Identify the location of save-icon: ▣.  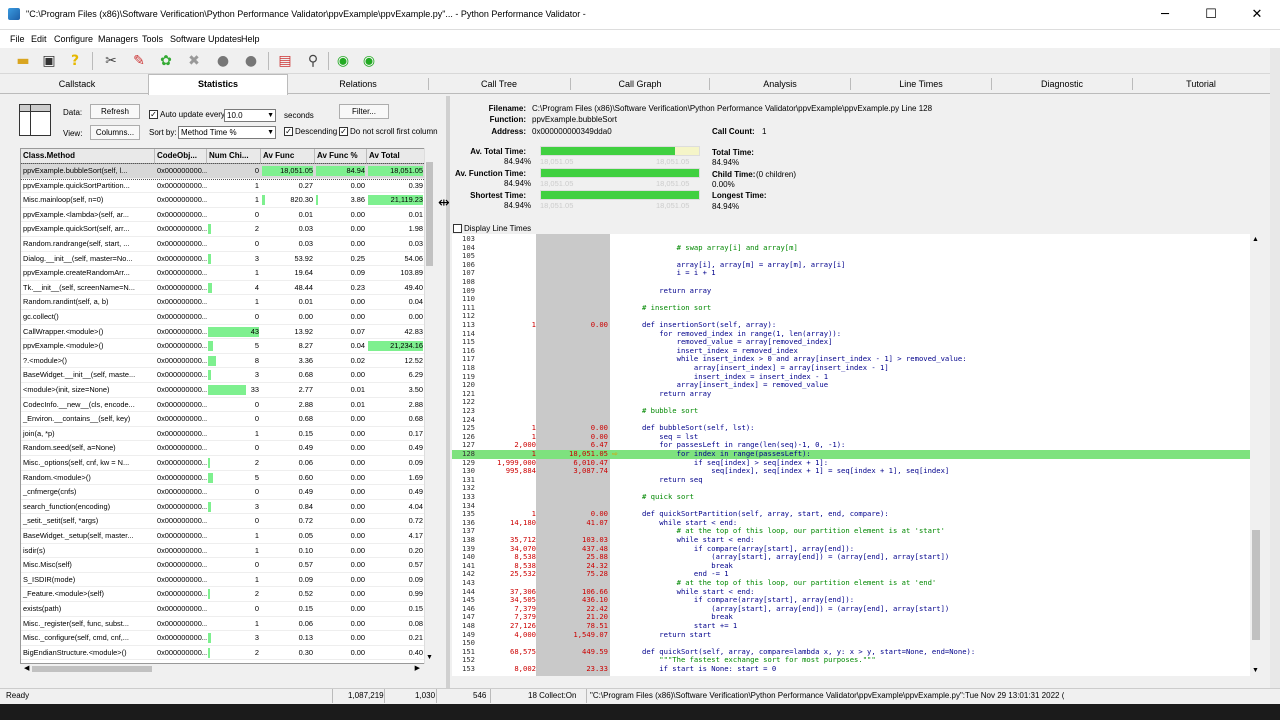
(49, 61).